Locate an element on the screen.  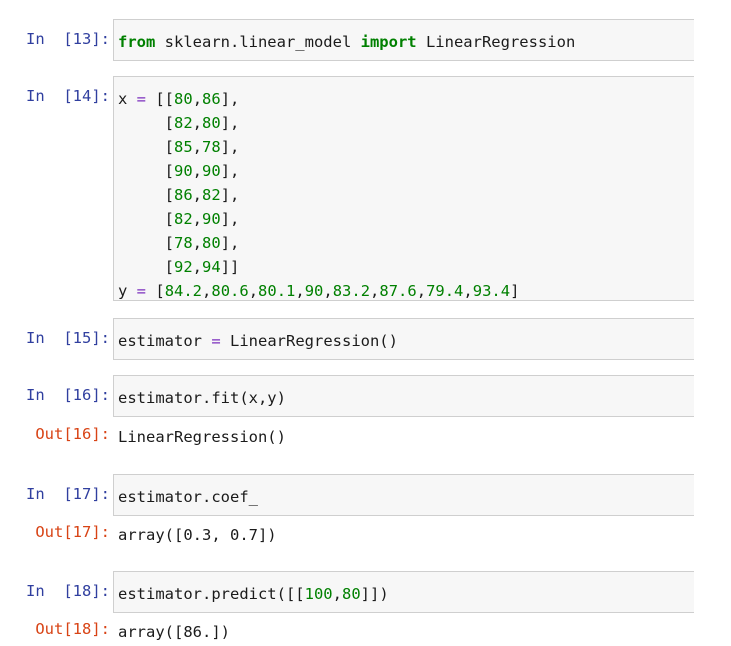
in-prompt-15: In [15]: is located at coordinates (68, 338).